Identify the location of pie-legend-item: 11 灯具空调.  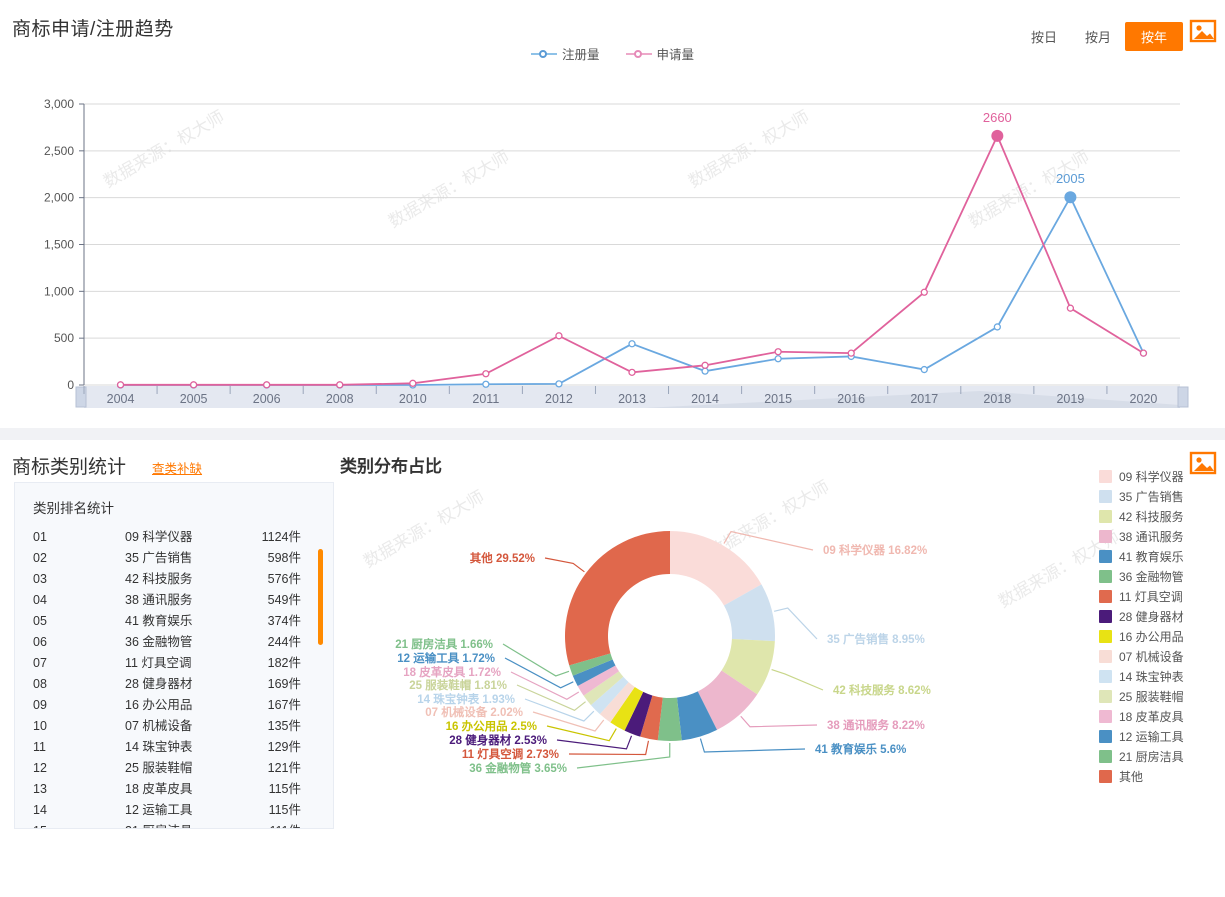
(1155, 596).